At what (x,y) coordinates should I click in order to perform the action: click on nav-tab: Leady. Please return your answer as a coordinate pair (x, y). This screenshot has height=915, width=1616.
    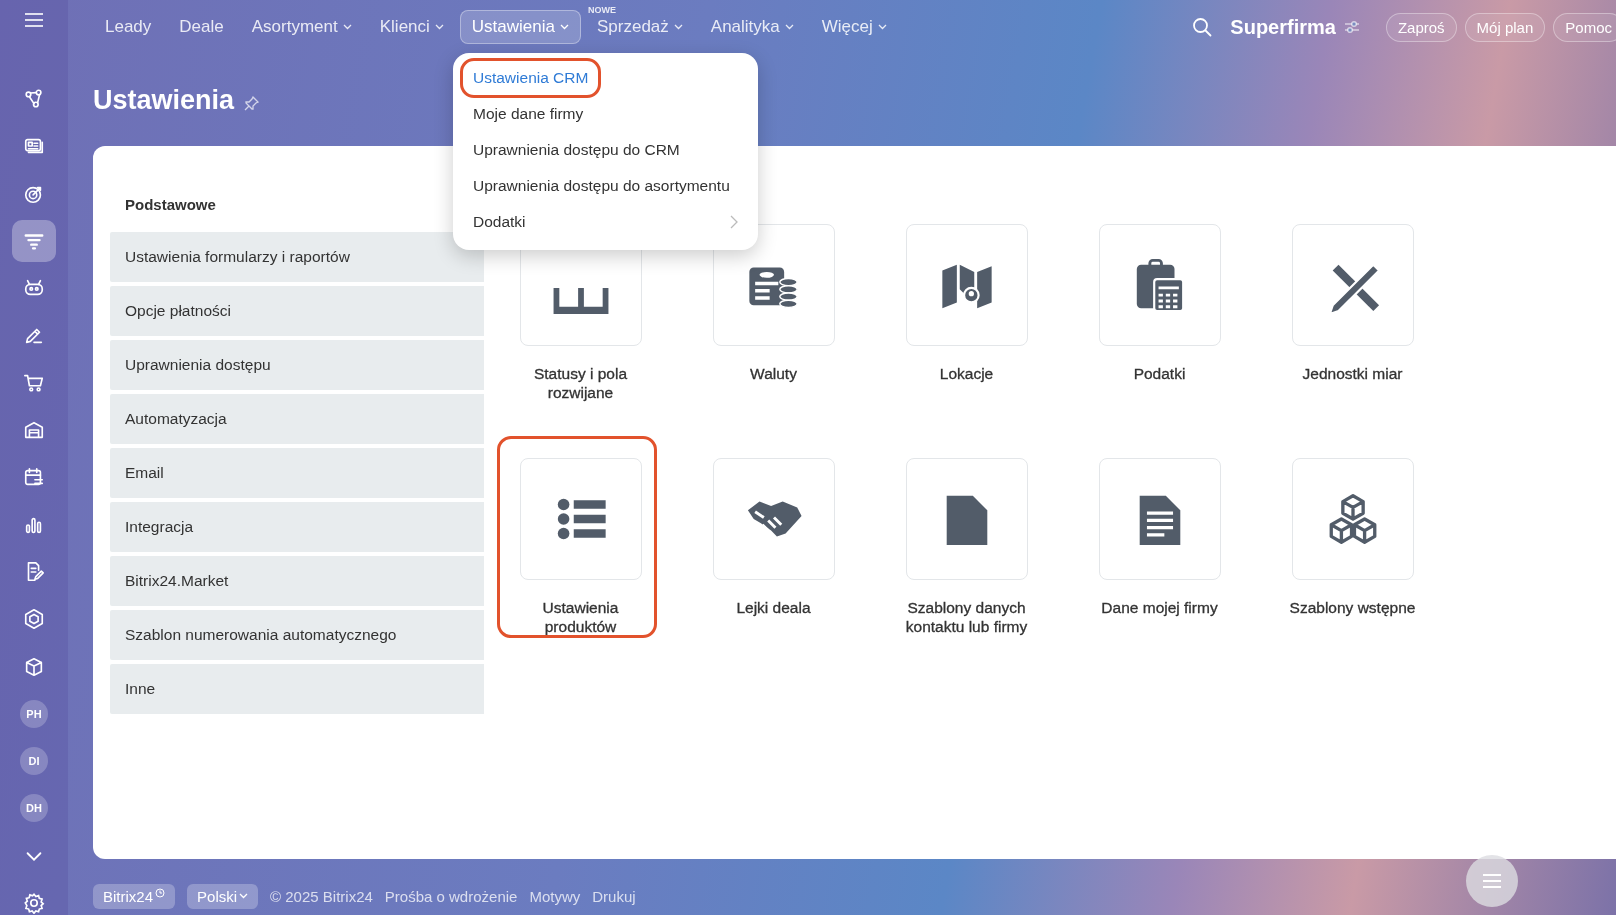
    Looking at the image, I should click on (128, 27).